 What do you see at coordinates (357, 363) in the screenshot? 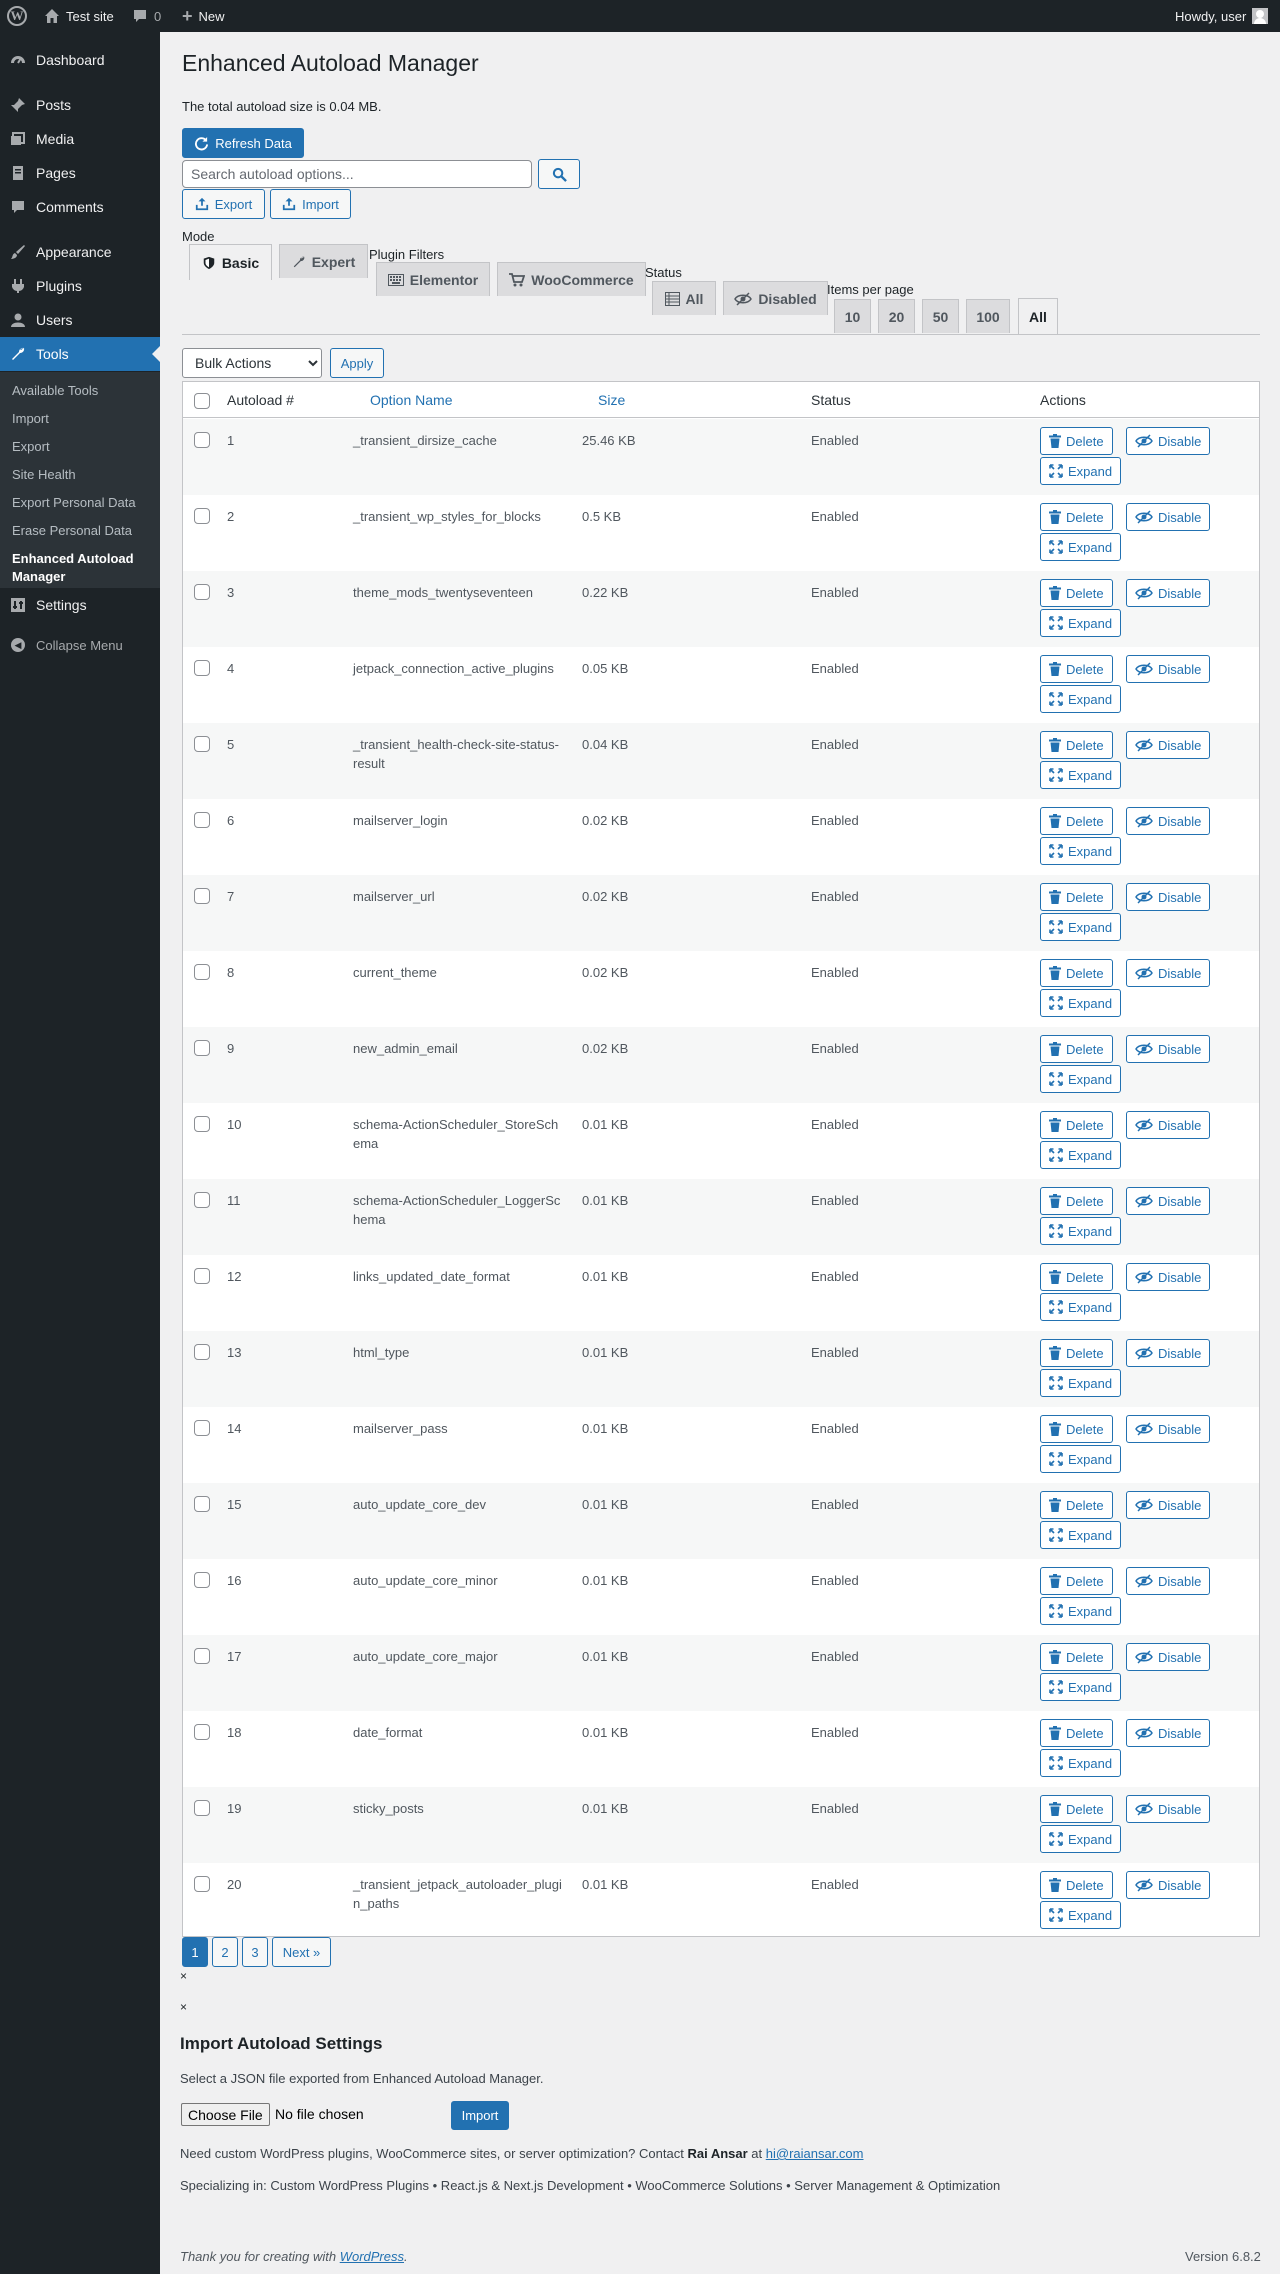
I see `apply-button: Apply` at bounding box center [357, 363].